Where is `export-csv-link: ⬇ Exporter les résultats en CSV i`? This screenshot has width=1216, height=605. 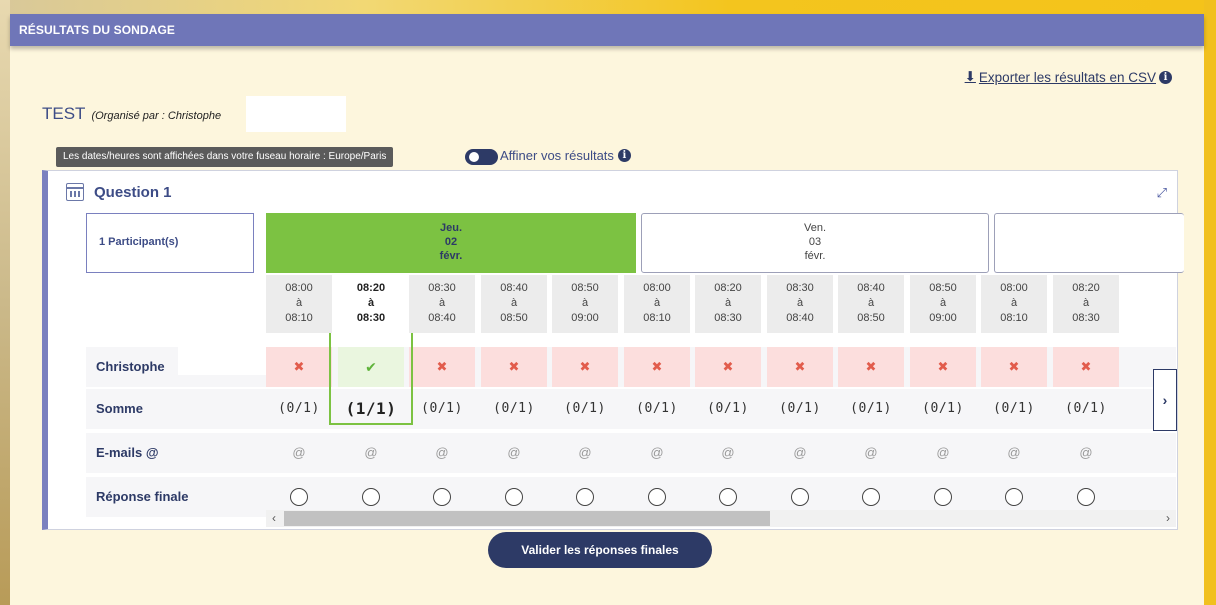 export-csv-link: ⬇ Exporter les résultats en CSV i is located at coordinates (1068, 77).